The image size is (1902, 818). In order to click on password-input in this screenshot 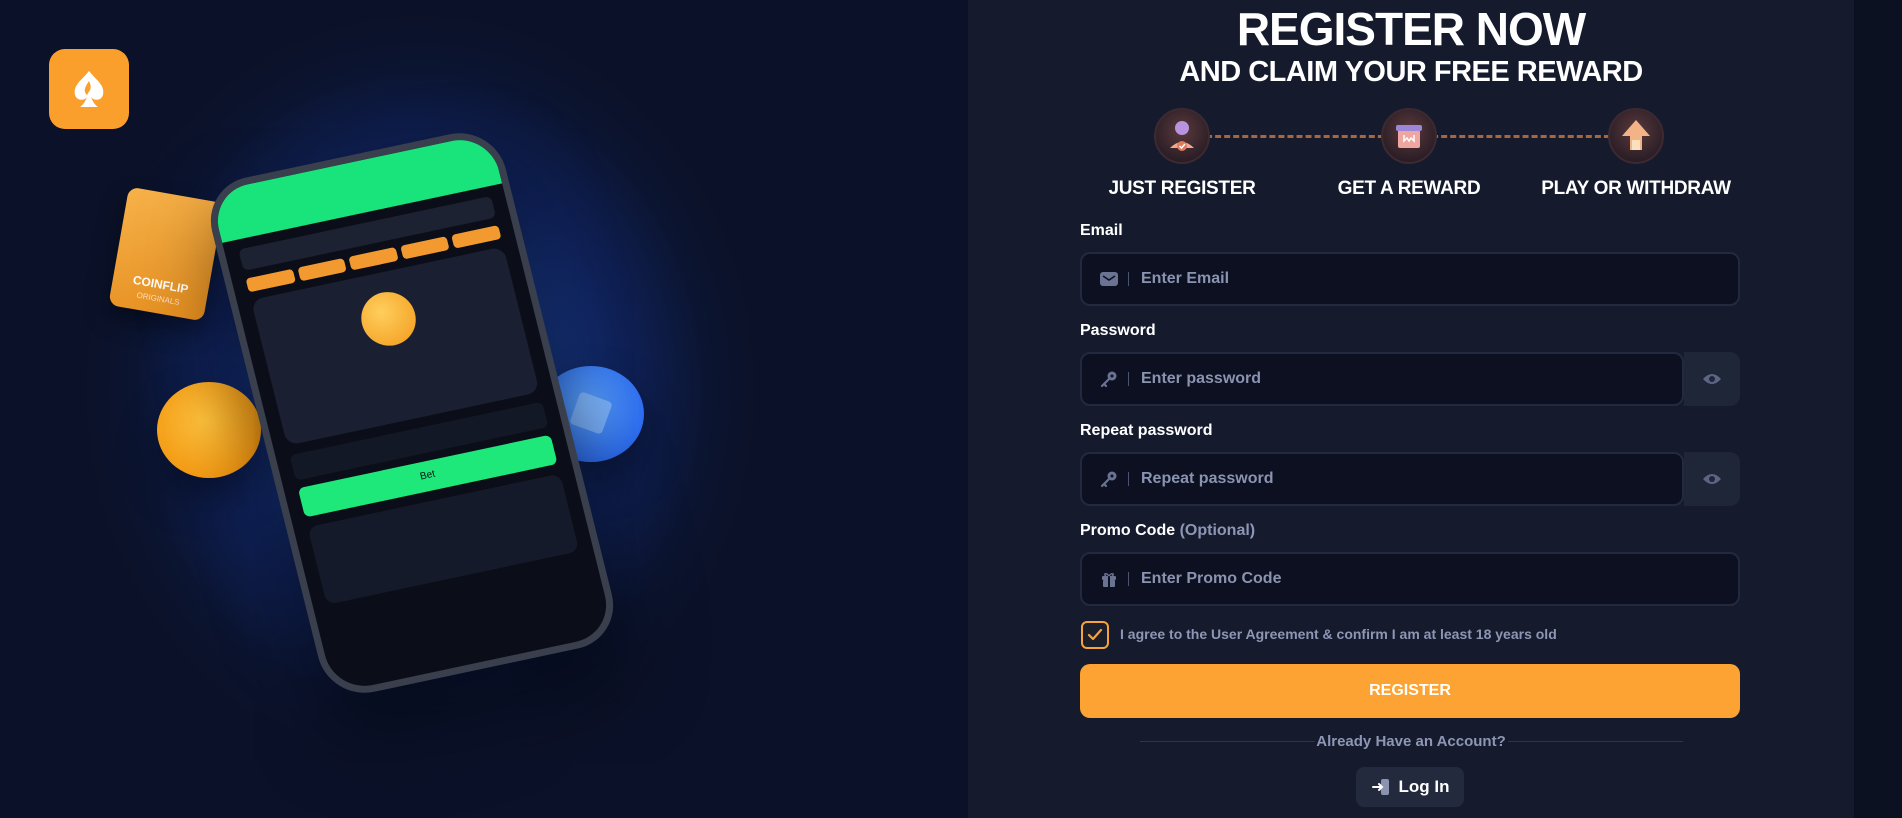, I will do `click(1411, 379)`.